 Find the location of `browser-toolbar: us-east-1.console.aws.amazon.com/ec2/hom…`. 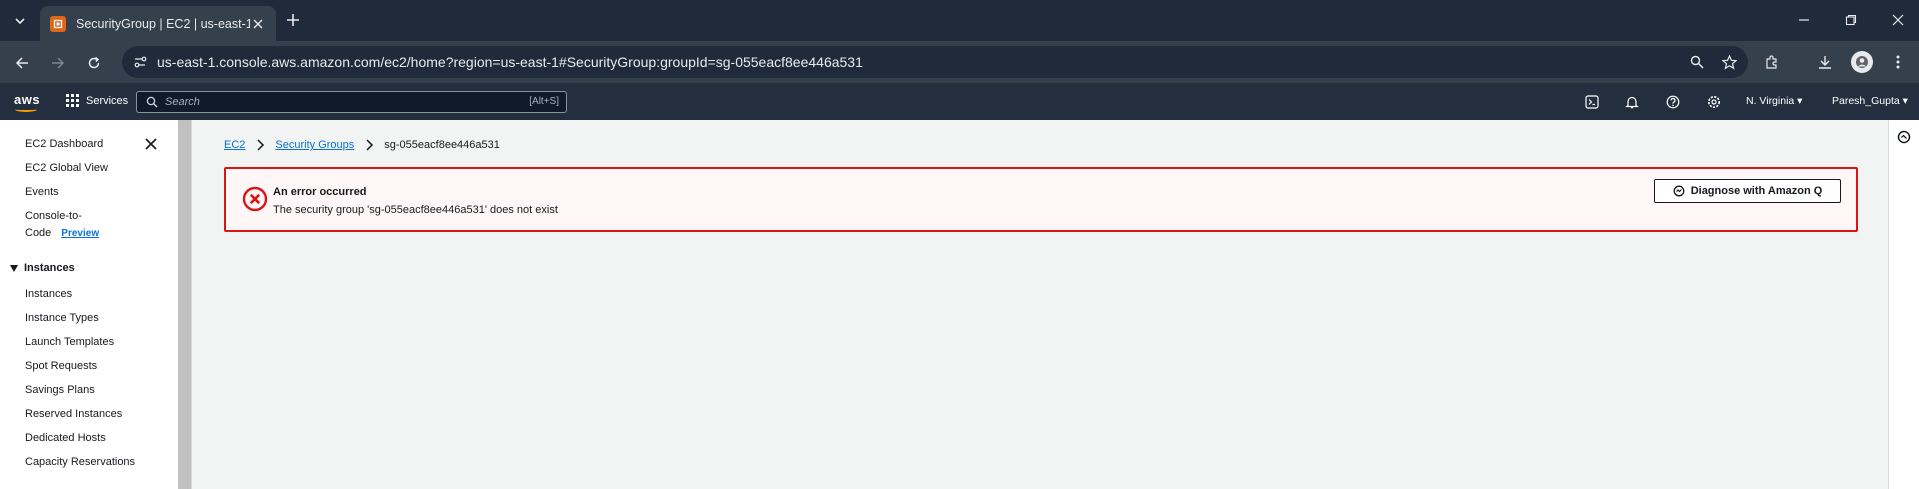

browser-toolbar: us-east-1.console.aws.amazon.com/ec2/hom… is located at coordinates (959, 62).